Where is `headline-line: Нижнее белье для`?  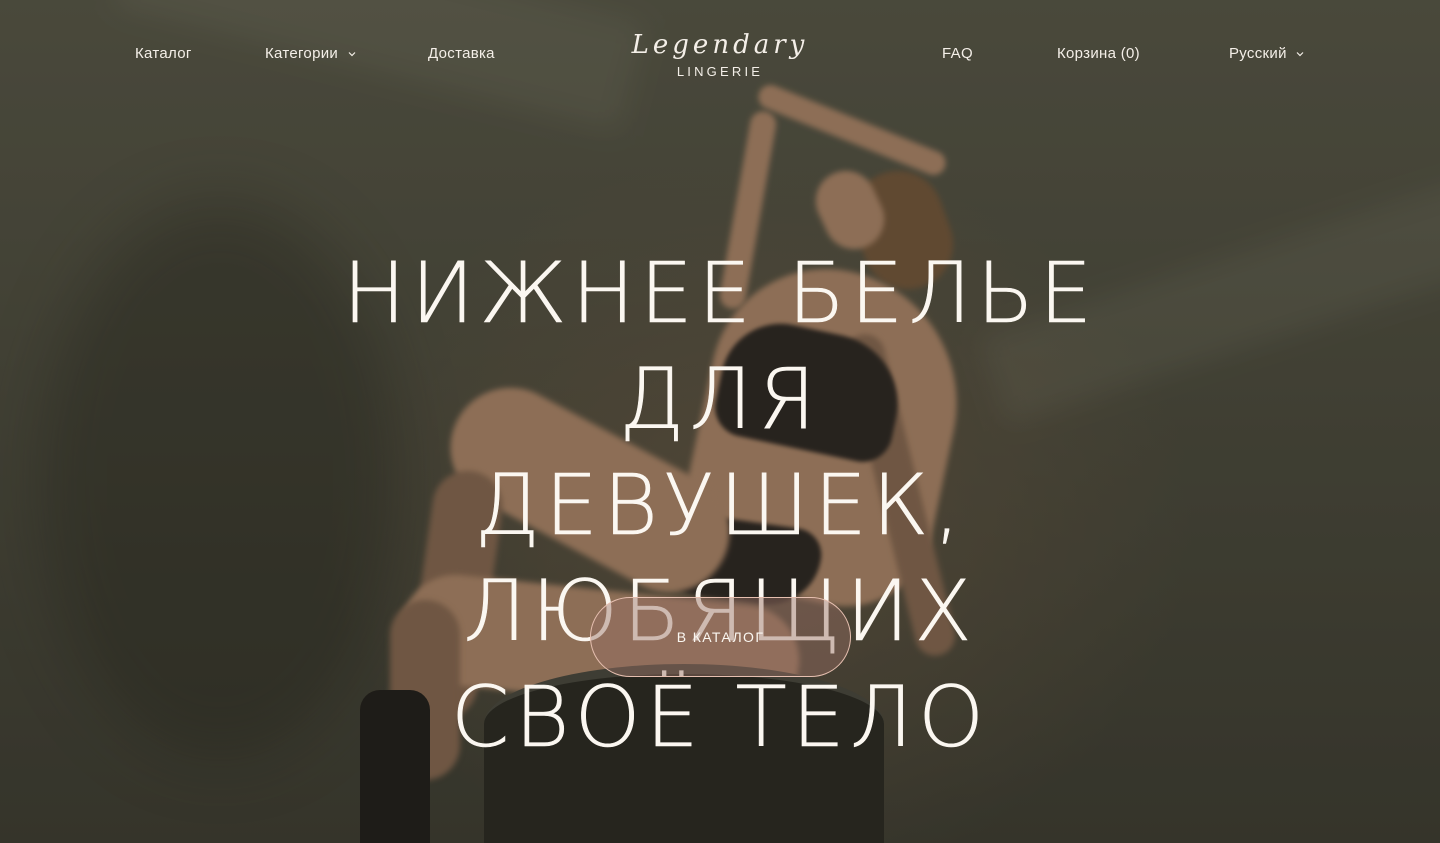
headline-line: Нижнее белье для is located at coordinates (720, 346).